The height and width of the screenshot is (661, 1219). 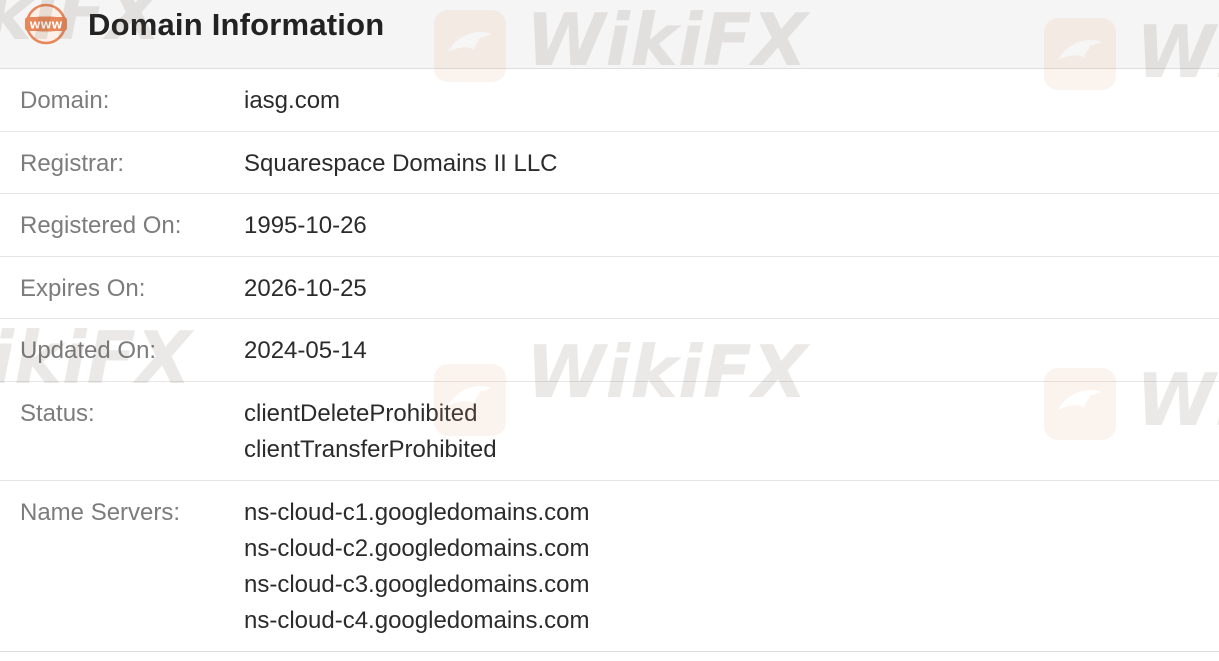 I want to click on row-value: 2024-05-14, so click(x=305, y=351).